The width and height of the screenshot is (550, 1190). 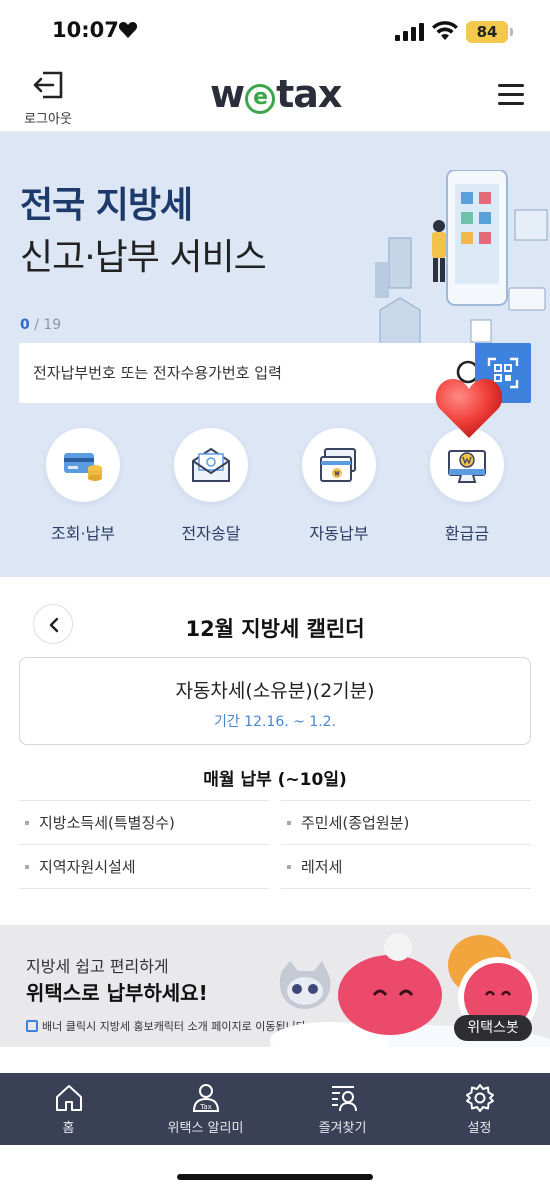 I want to click on heart-status-icon, so click(x=128, y=30).